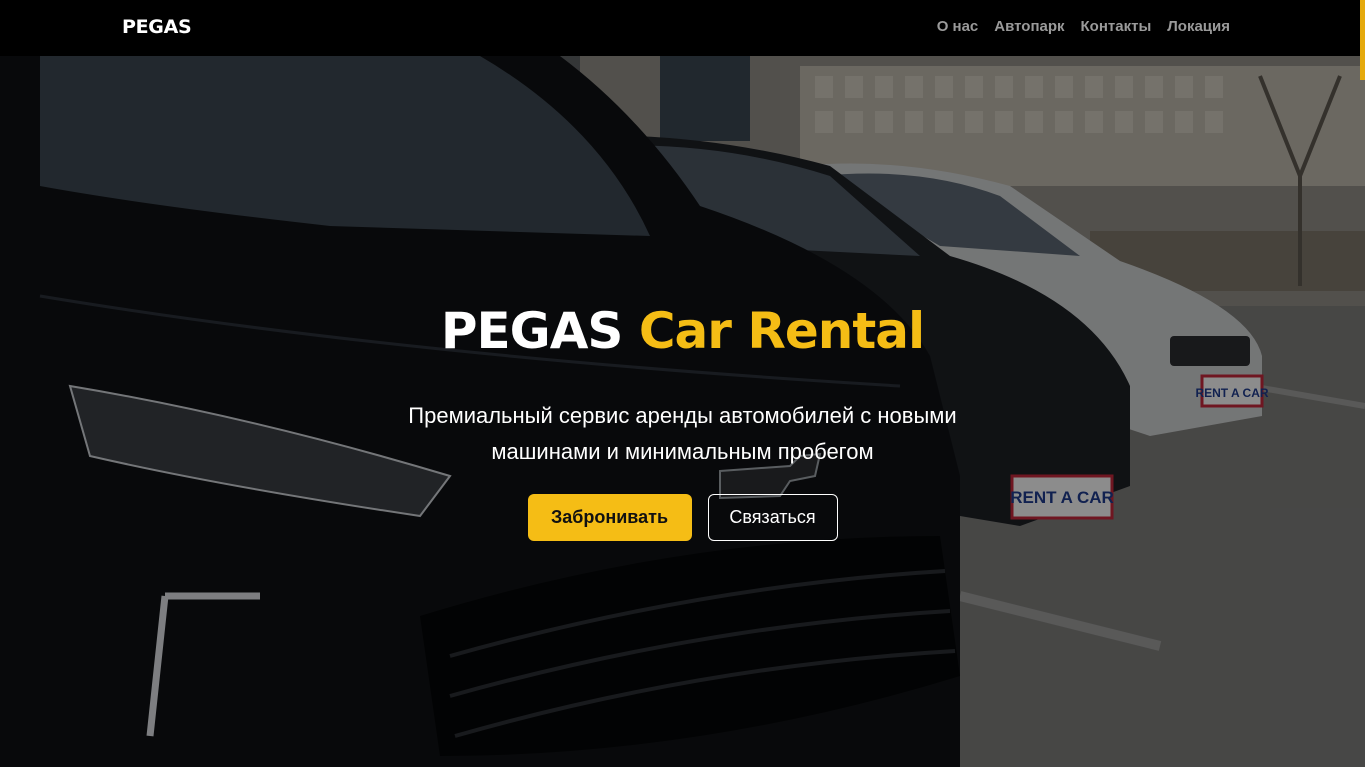 The image size is (1365, 767). Describe the element at coordinates (958, 26) in the screenshot. I see `nav-link-about: О нас` at that location.